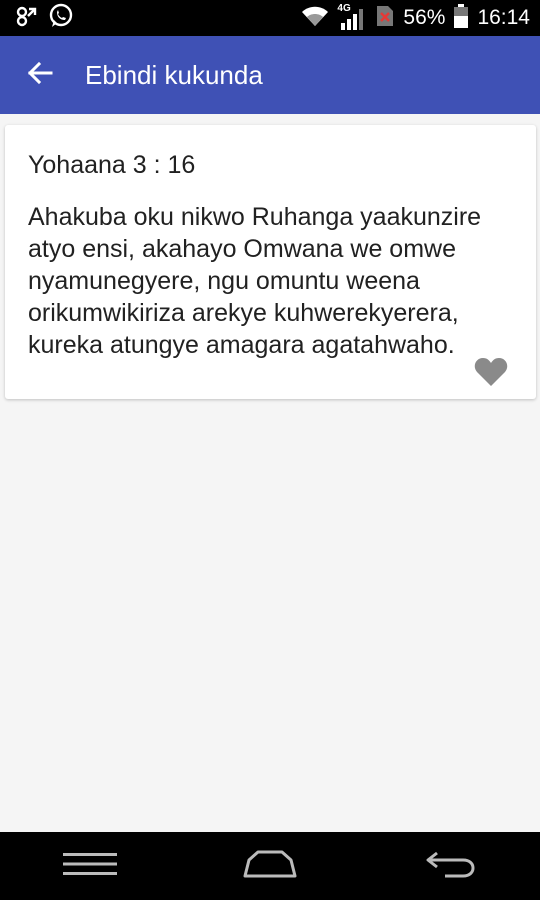  Describe the element at coordinates (112, 165) in the screenshot. I see `verse-reference: Yohaana 3 : 16` at that location.